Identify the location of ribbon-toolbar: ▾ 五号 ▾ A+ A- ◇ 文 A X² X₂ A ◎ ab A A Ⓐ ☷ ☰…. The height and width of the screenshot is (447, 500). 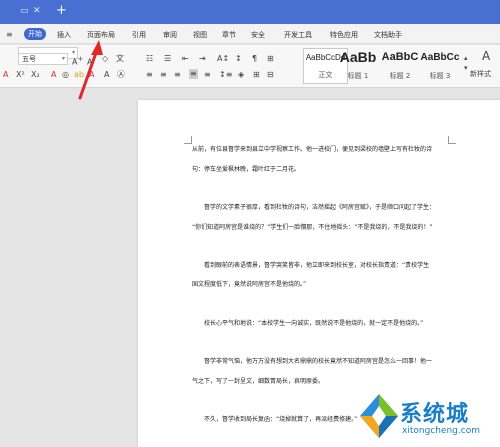
(250, 66).